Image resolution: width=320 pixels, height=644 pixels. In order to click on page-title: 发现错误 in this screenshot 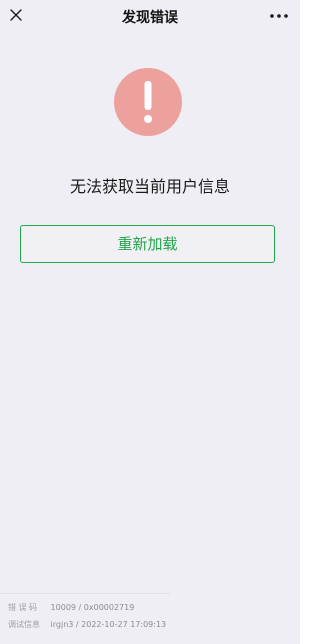, I will do `click(150, 18)`.